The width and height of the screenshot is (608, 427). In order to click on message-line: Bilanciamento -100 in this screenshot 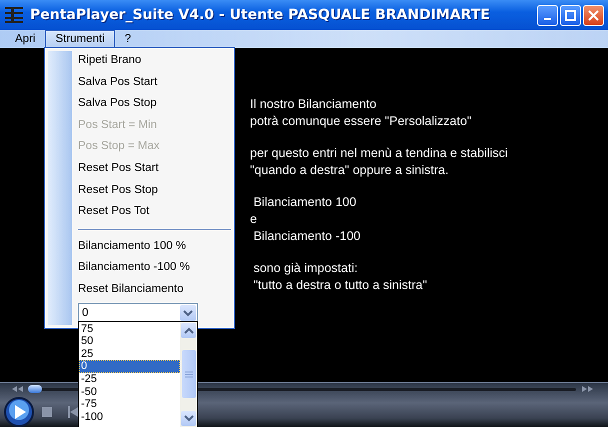, I will do `click(307, 236)`.